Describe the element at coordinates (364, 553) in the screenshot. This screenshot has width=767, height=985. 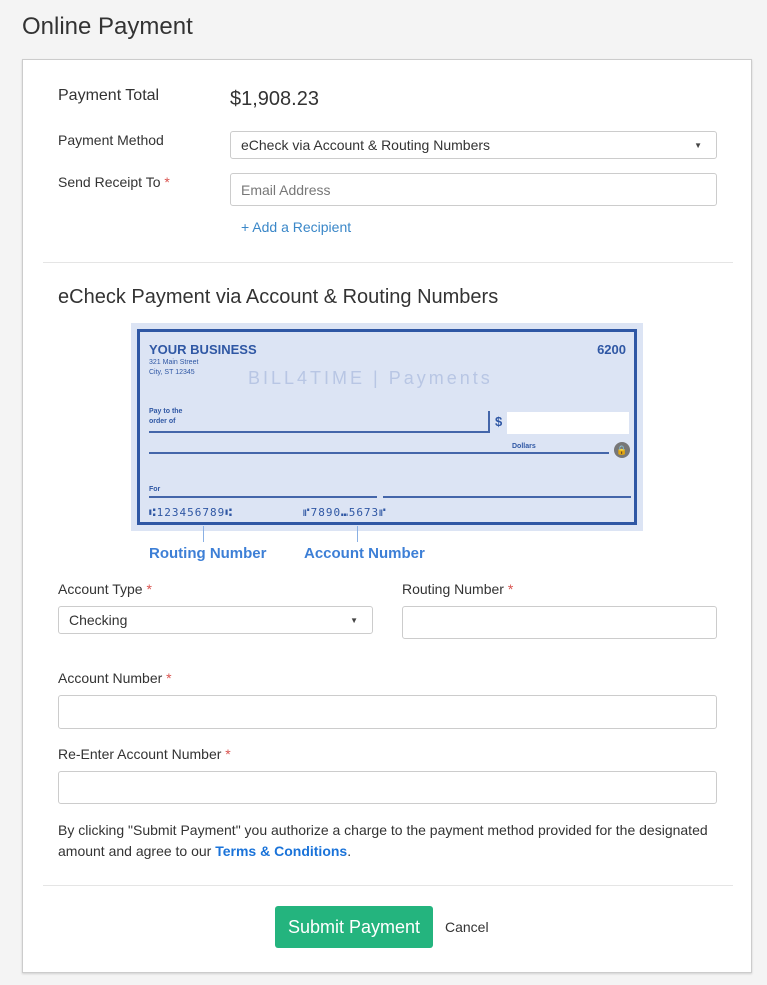
I see `account-caption: Account Number` at that location.